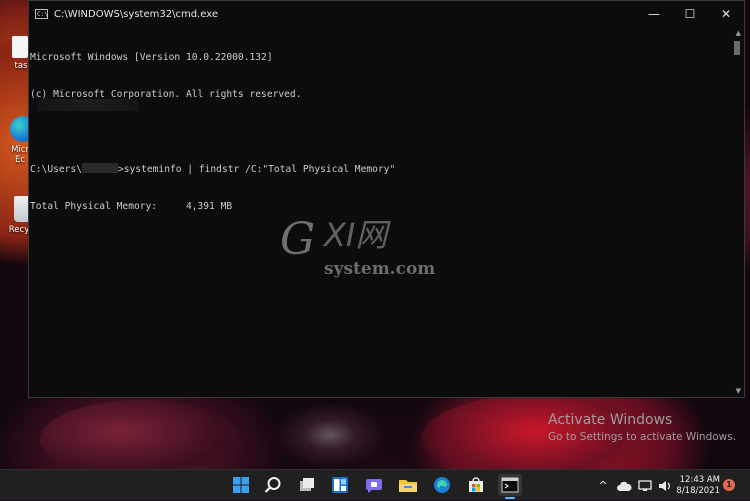  What do you see at coordinates (665, 486) in the screenshot?
I see `volume-icon` at bounding box center [665, 486].